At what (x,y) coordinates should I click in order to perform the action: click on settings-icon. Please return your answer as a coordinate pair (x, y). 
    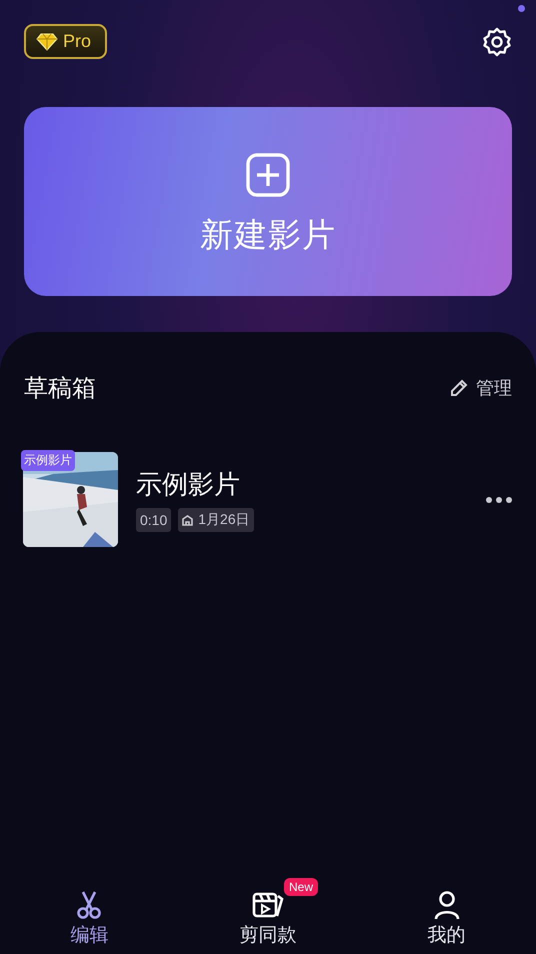
    Looking at the image, I should click on (497, 41).